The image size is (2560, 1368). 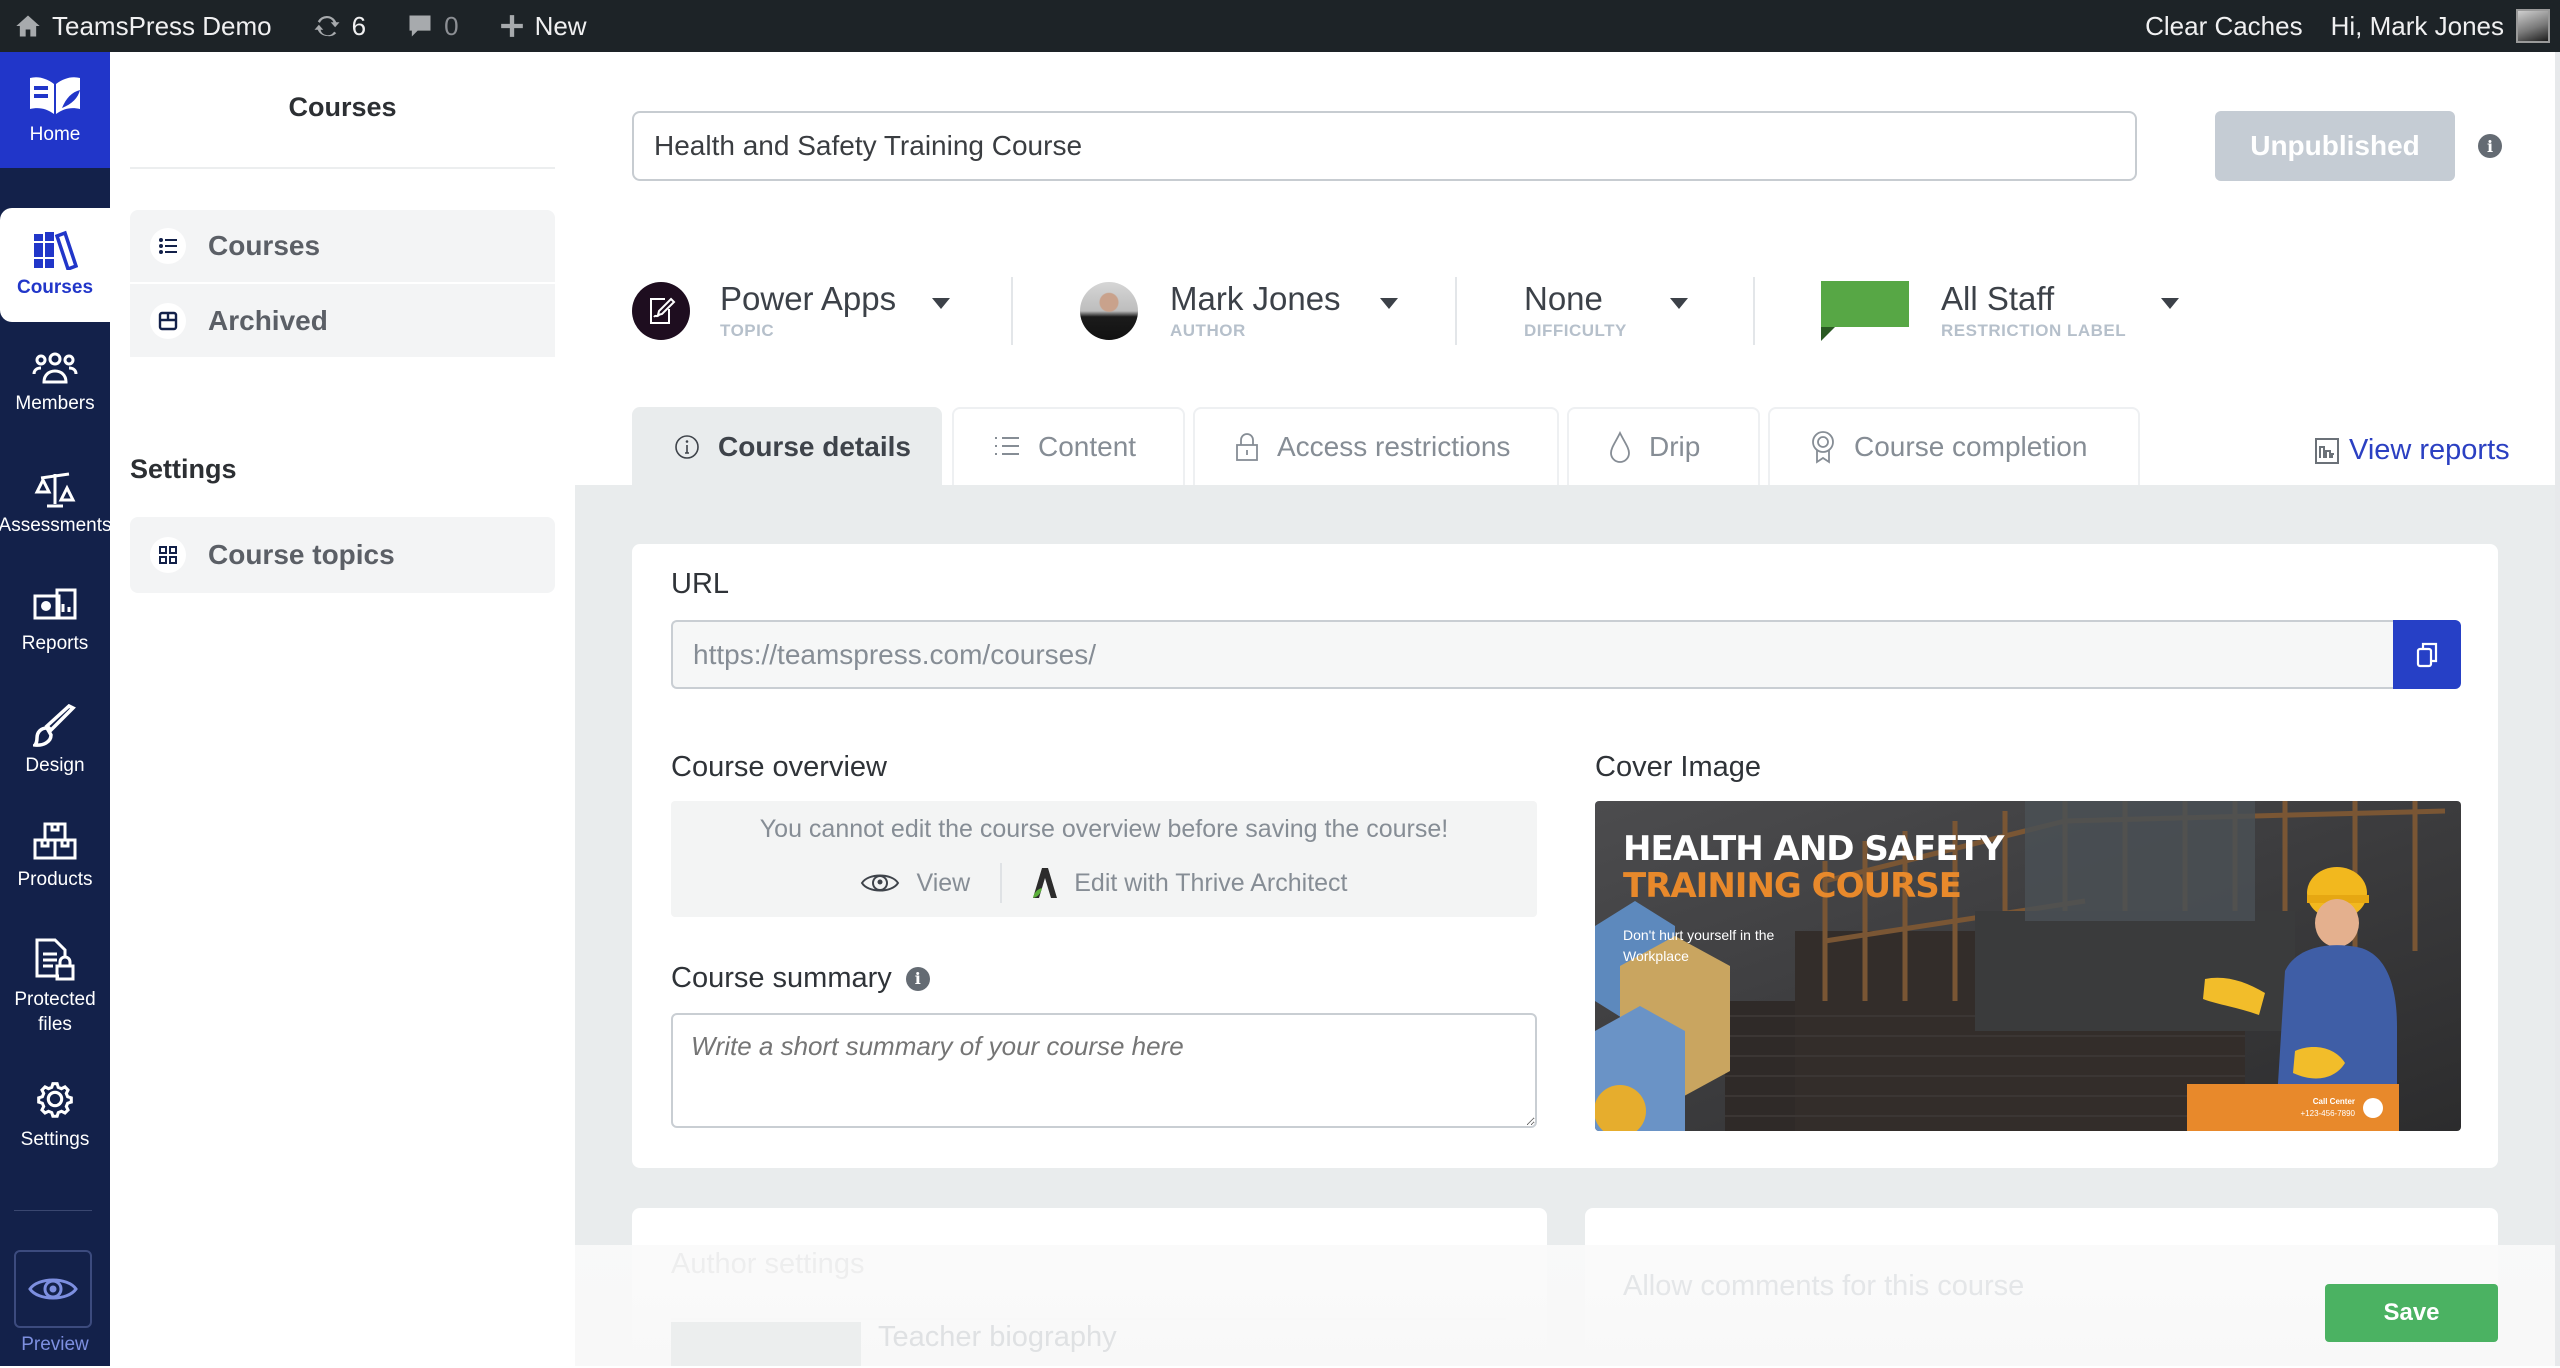 I want to click on gear-icon, so click(x=55, y=1100).